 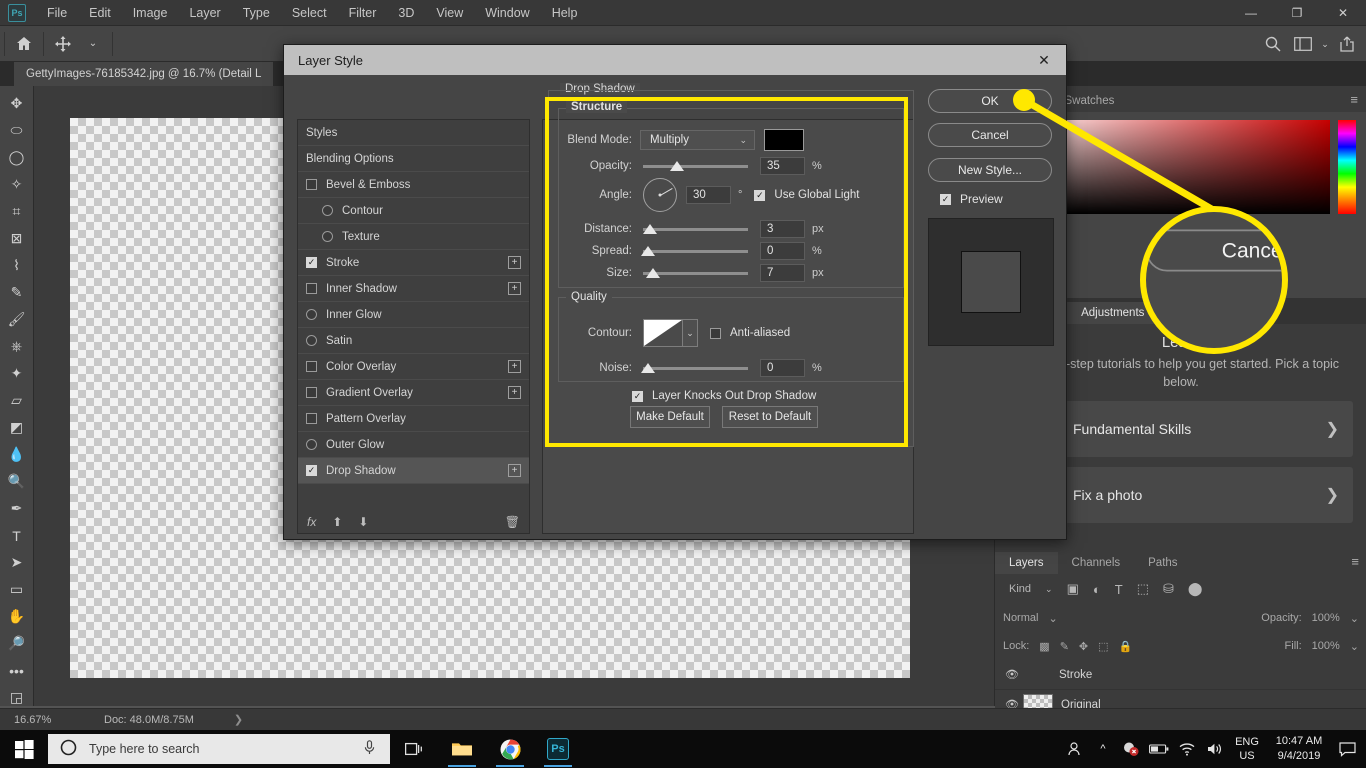 I want to click on use-global-light-checkbox, so click(x=760, y=195).